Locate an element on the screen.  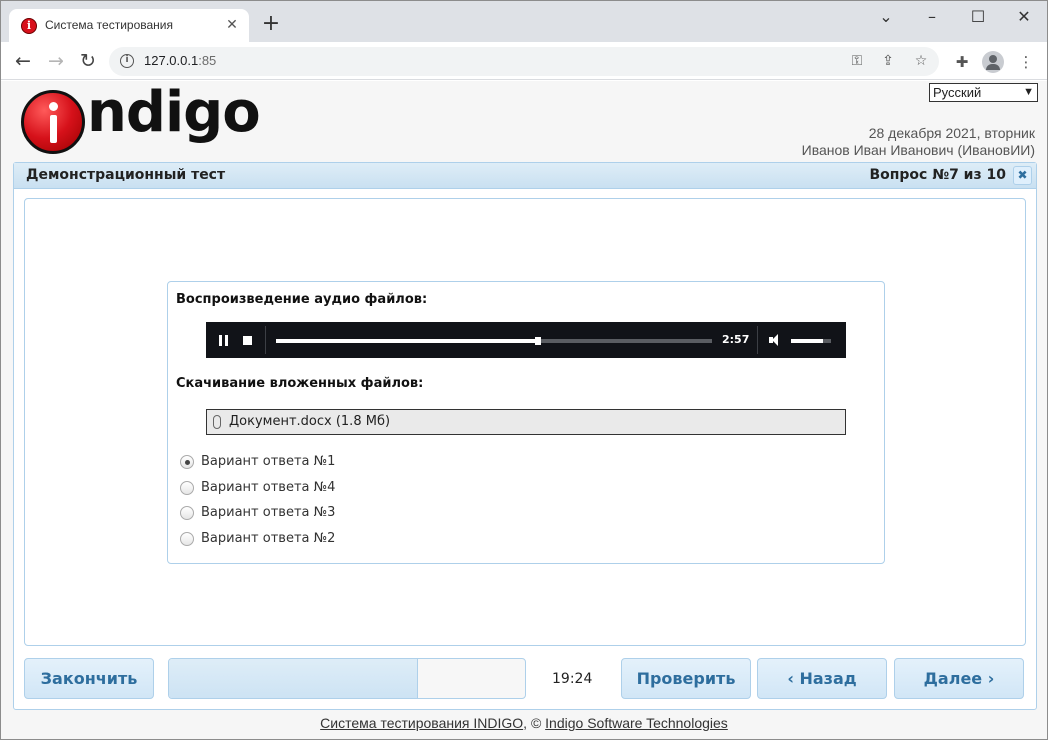
maximize-button: ☐ is located at coordinates (978, 17).